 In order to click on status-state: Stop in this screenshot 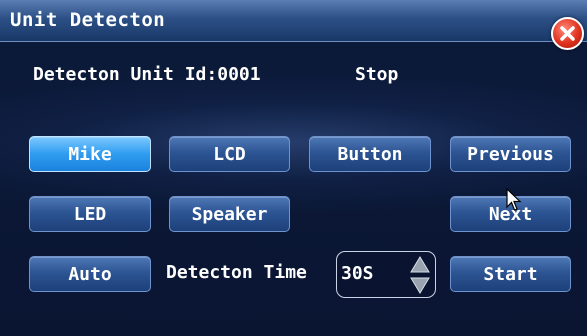, I will do `click(377, 74)`.